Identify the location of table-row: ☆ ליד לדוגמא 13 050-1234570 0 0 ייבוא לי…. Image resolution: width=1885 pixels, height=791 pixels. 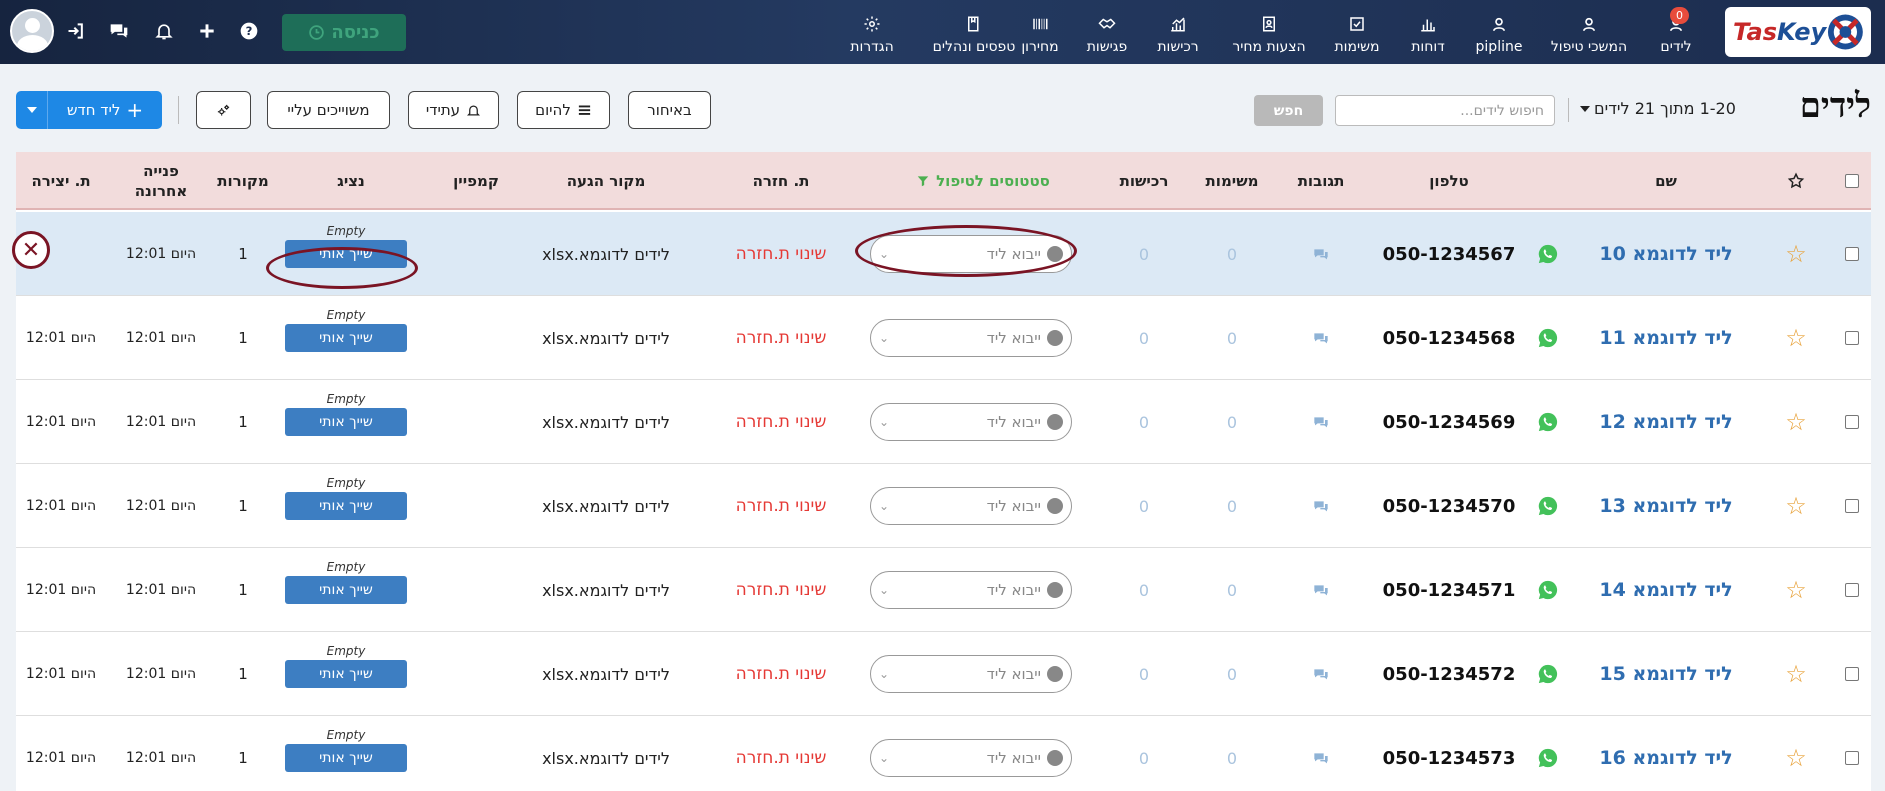
(943, 506).